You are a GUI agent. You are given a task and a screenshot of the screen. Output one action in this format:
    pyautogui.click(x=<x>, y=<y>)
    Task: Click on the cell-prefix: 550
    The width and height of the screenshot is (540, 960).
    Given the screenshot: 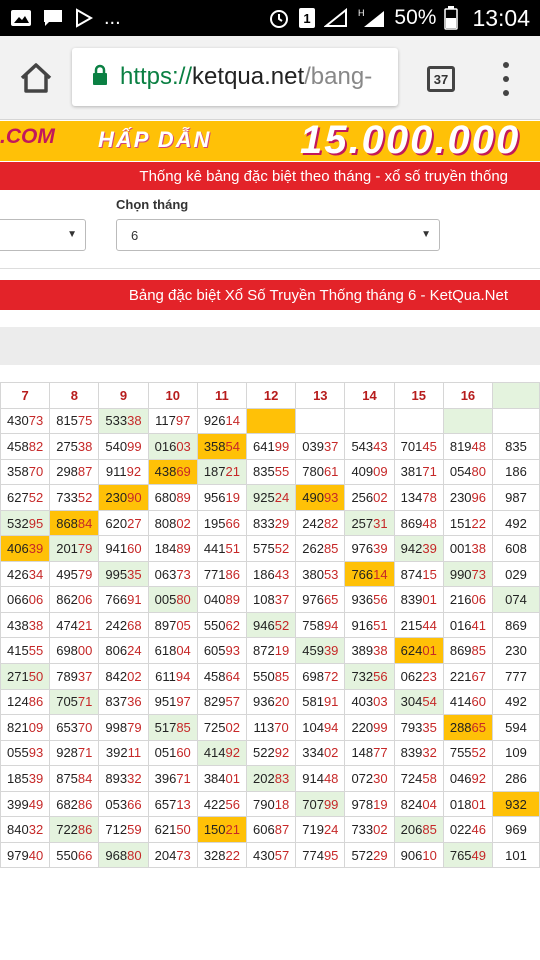 What is the action you would take?
    pyautogui.click(x=264, y=676)
    